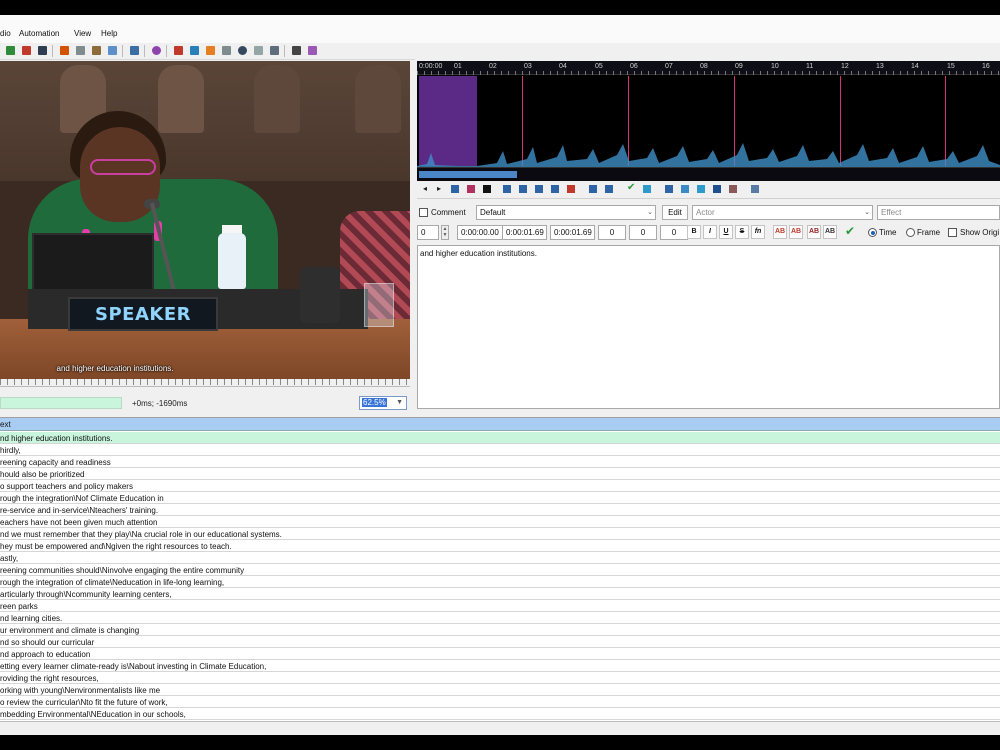 The image size is (1000, 750). I want to click on duration-field: 0:00:01.69, so click(572, 232).